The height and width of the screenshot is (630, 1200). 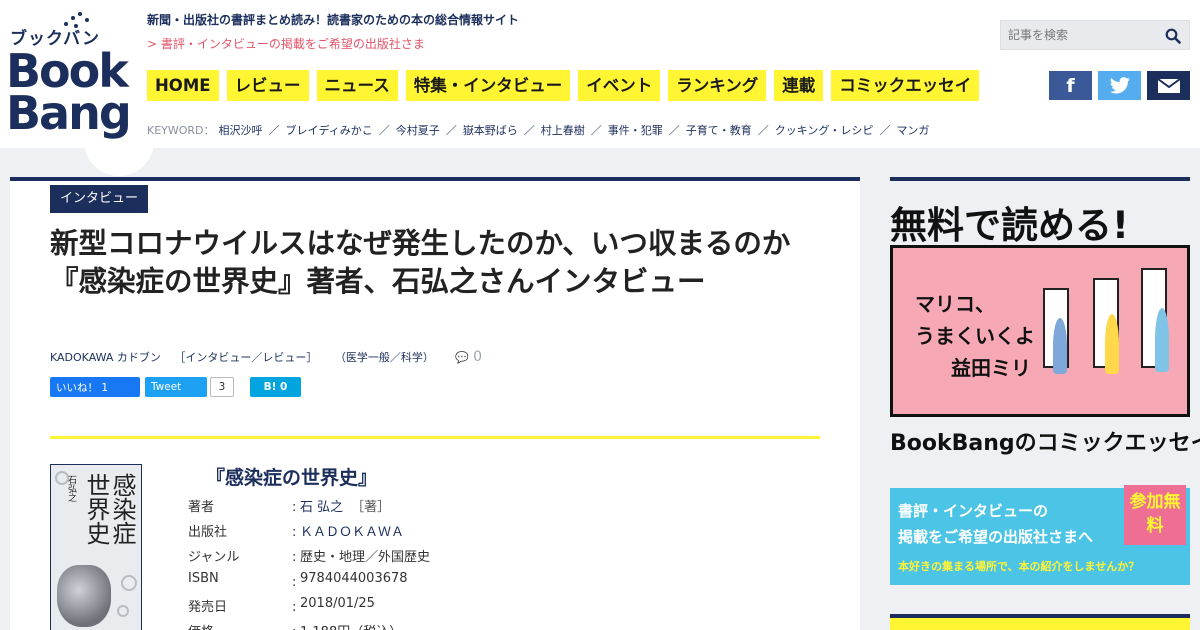 What do you see at coordinates (717, 85) in the screenshot?
I see `nav-ranking: ランキング` at bounding box center [717, 85].